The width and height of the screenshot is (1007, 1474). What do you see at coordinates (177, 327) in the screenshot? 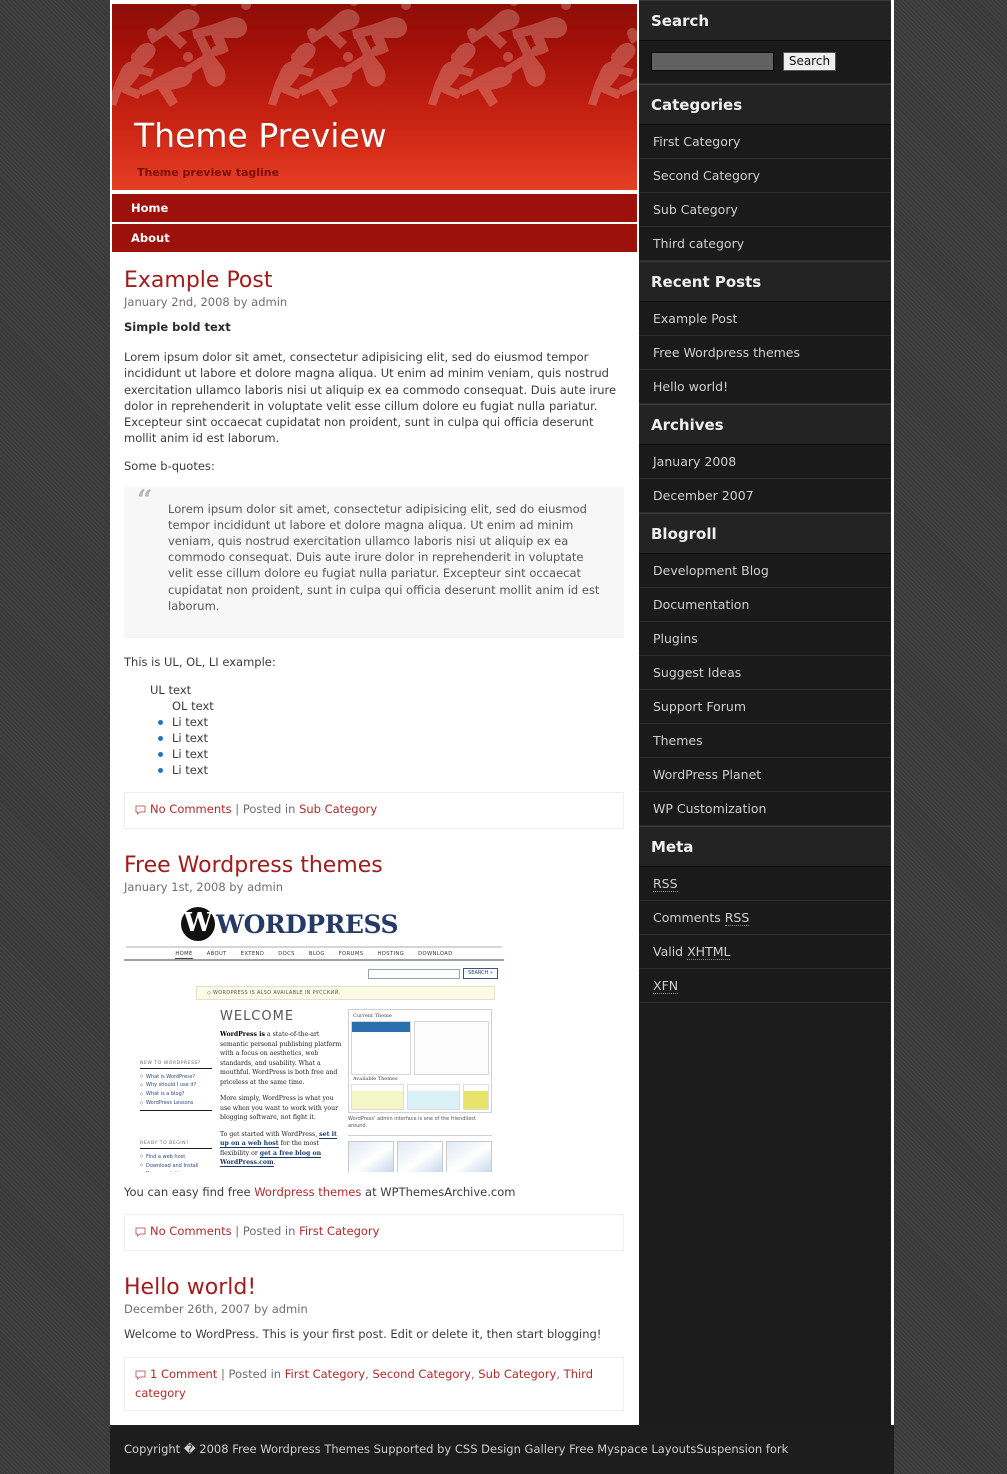
I see `post-bold-lead: Simple bold text` at bounding box center [177, 327].